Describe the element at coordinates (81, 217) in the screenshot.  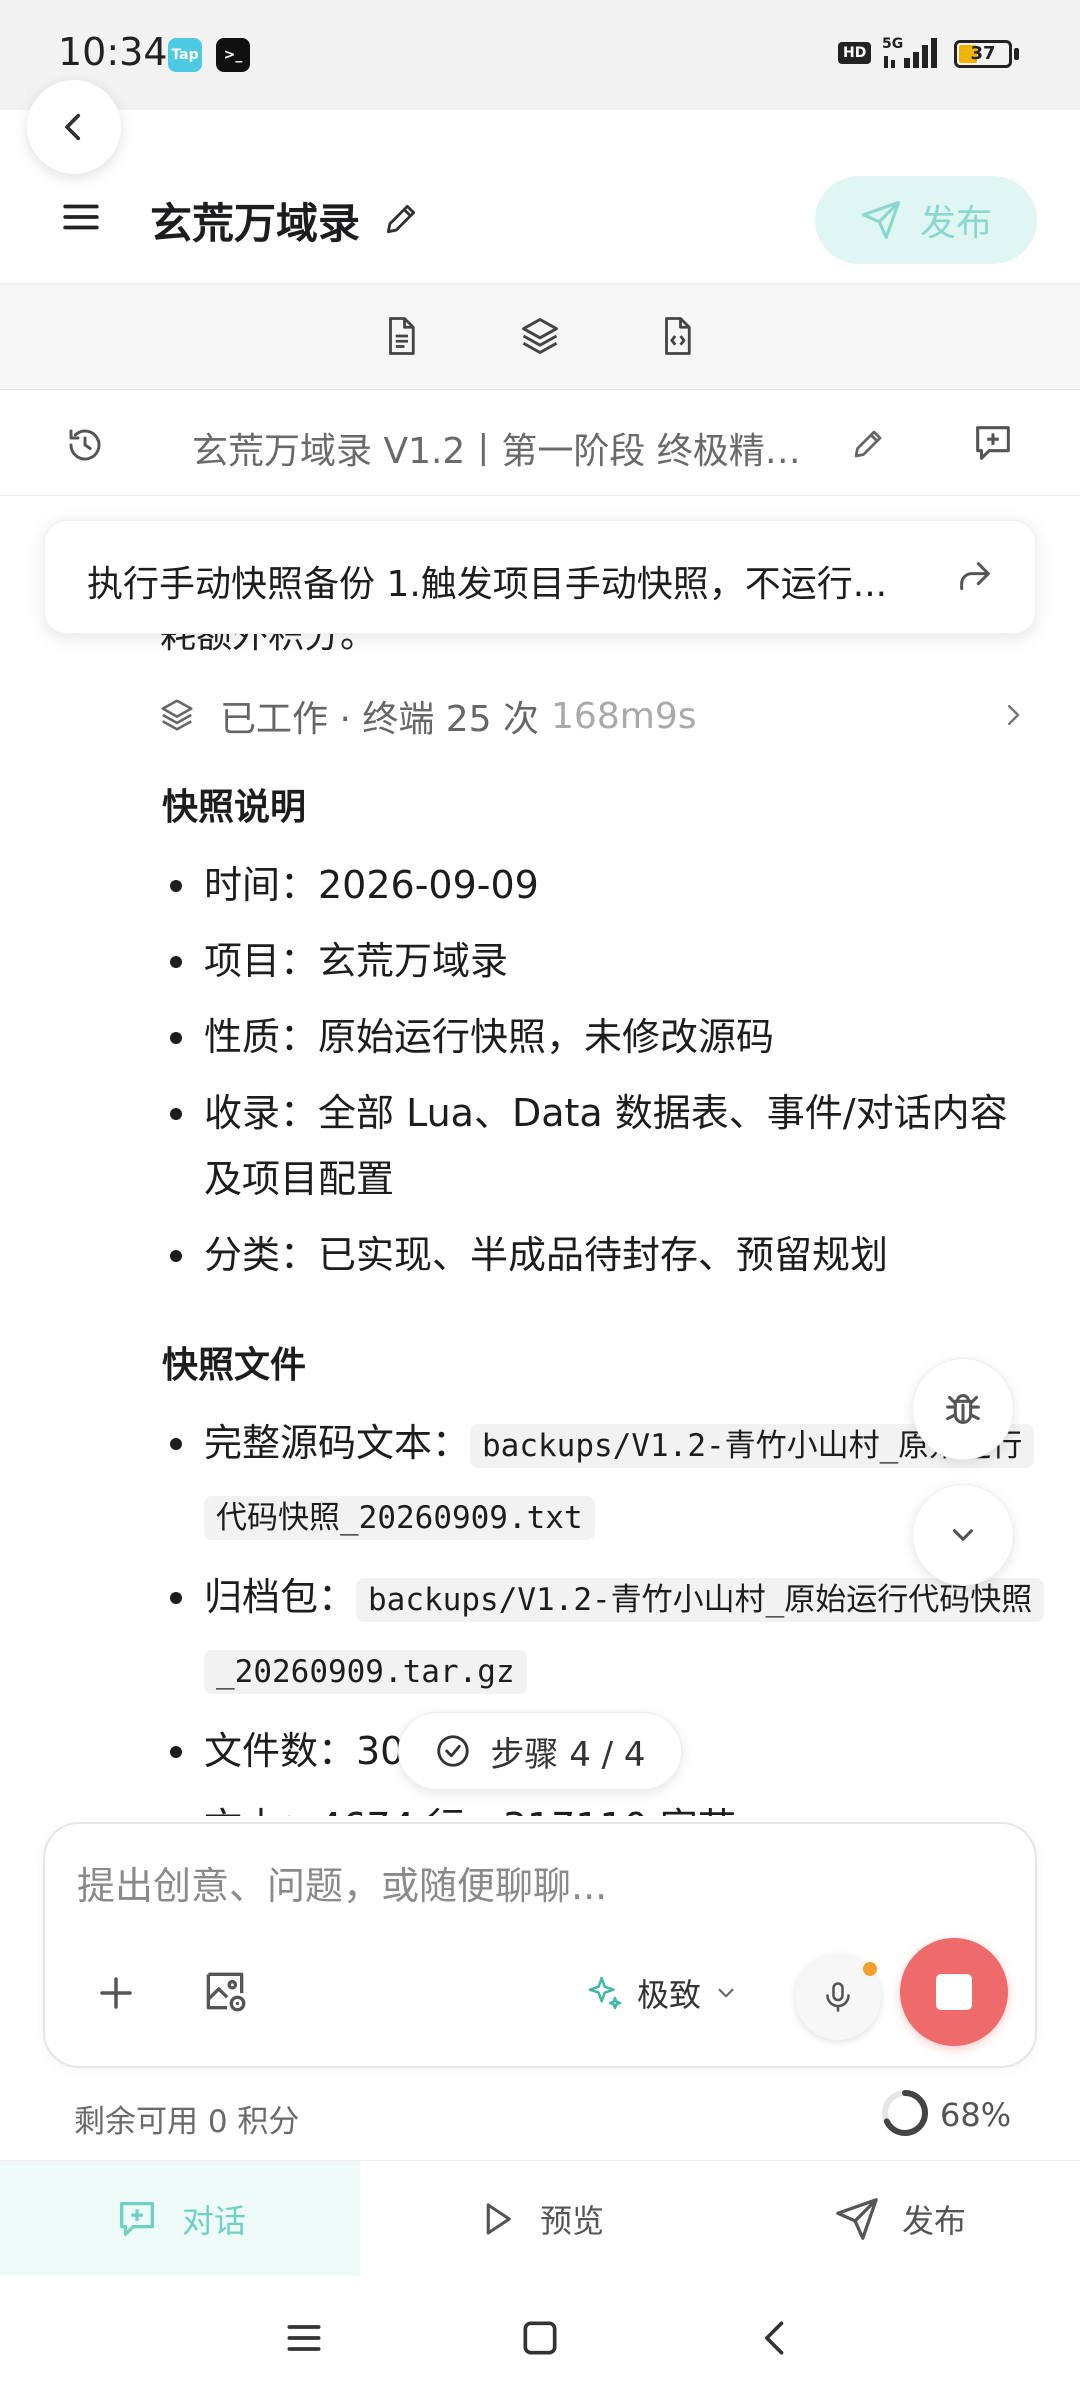
I see `menu-icon` at that location.